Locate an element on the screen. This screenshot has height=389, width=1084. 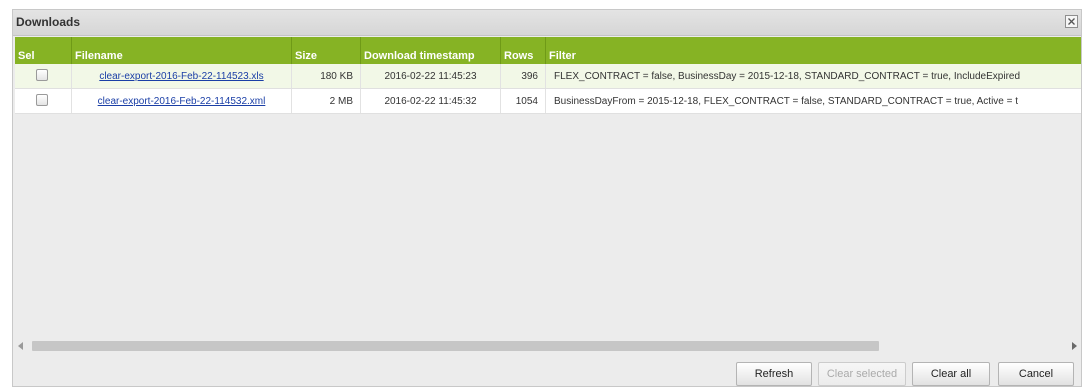
column-header-rows: Rows is located at coordinates (523, 50).